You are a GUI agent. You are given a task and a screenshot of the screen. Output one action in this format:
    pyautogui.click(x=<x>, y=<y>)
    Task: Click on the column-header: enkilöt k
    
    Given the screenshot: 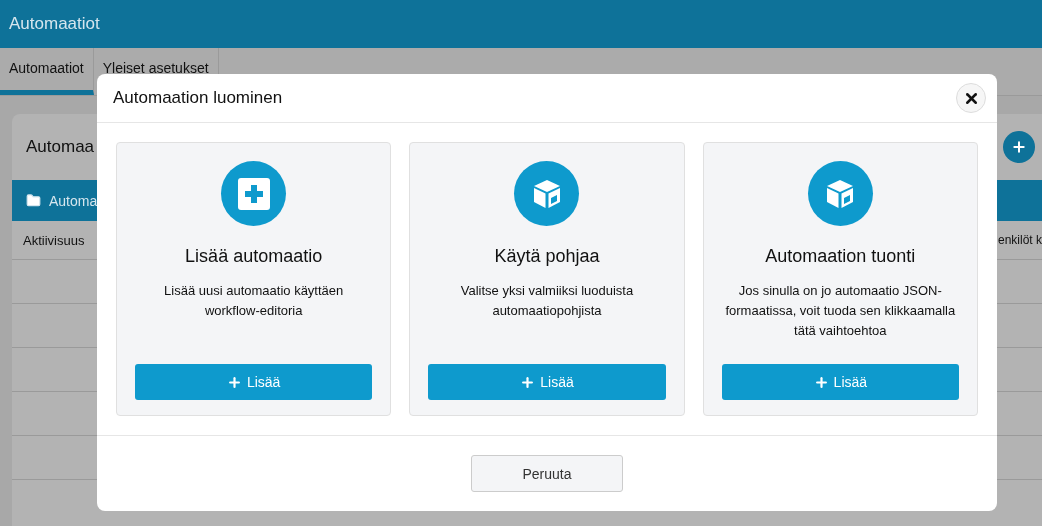 What is the action you would take?
    pyautogui.click(x=1019, y=240)
    